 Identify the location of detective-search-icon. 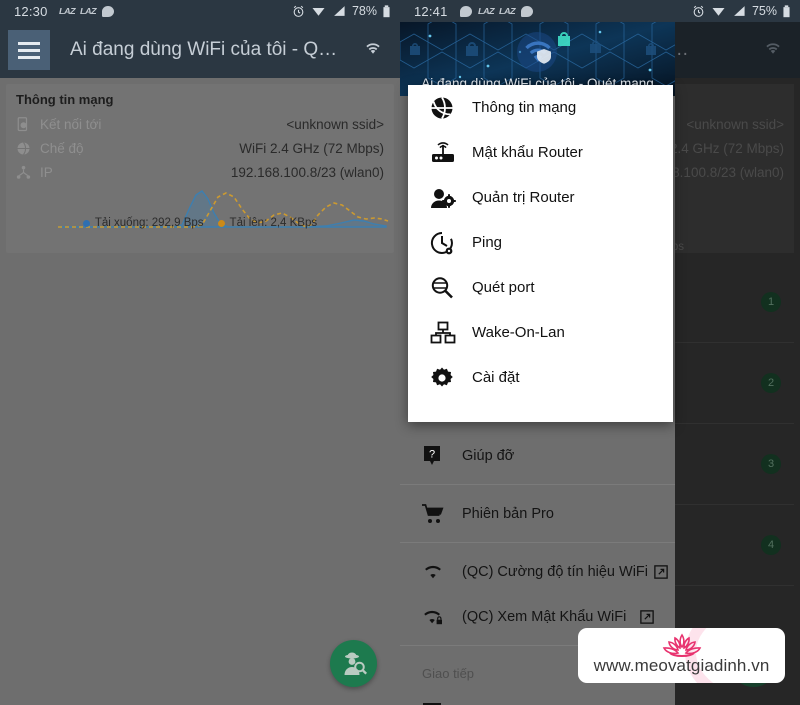
(355, 663).